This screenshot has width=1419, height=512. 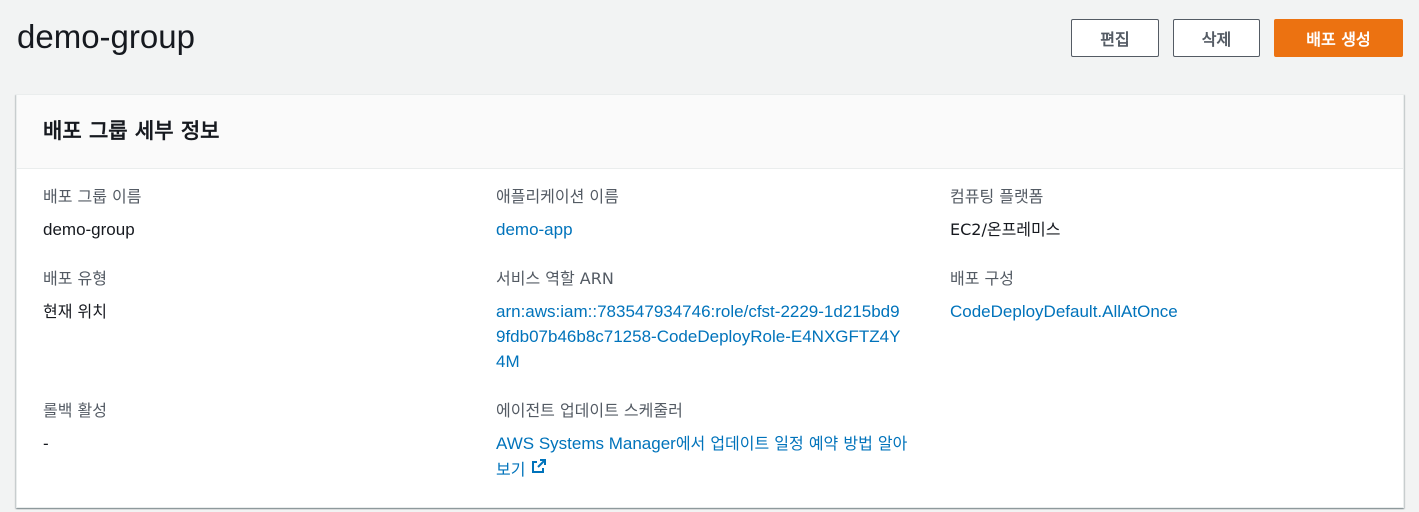 What do you see at coordinates (710, 132) in the screenshot?
I see `panel-header: 배포 그룹 세부 정보` at bounding box center [710, 132].